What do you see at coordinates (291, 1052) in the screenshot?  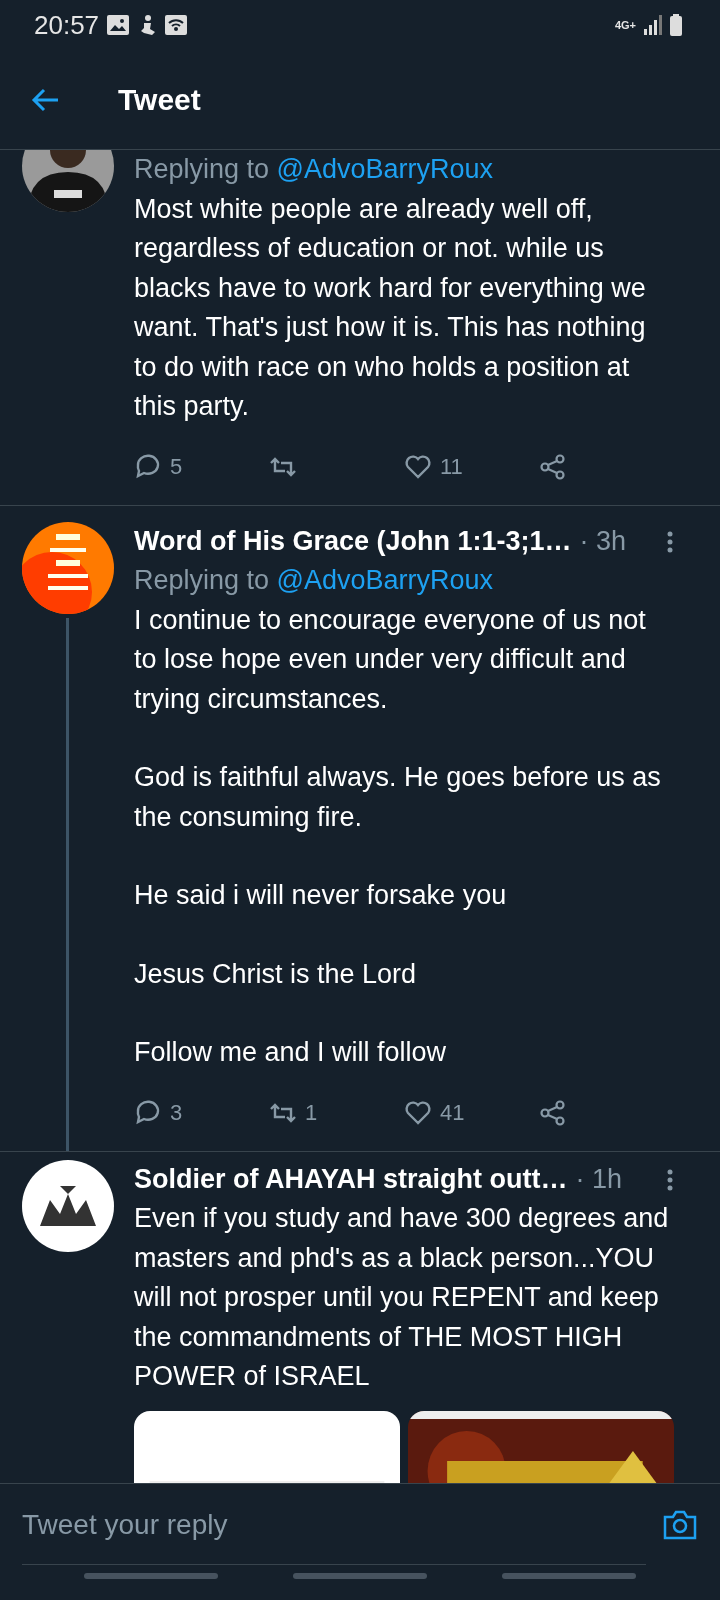 I see `tweet-text: Follow me and I will follow` at bounding box center [291, 1052].